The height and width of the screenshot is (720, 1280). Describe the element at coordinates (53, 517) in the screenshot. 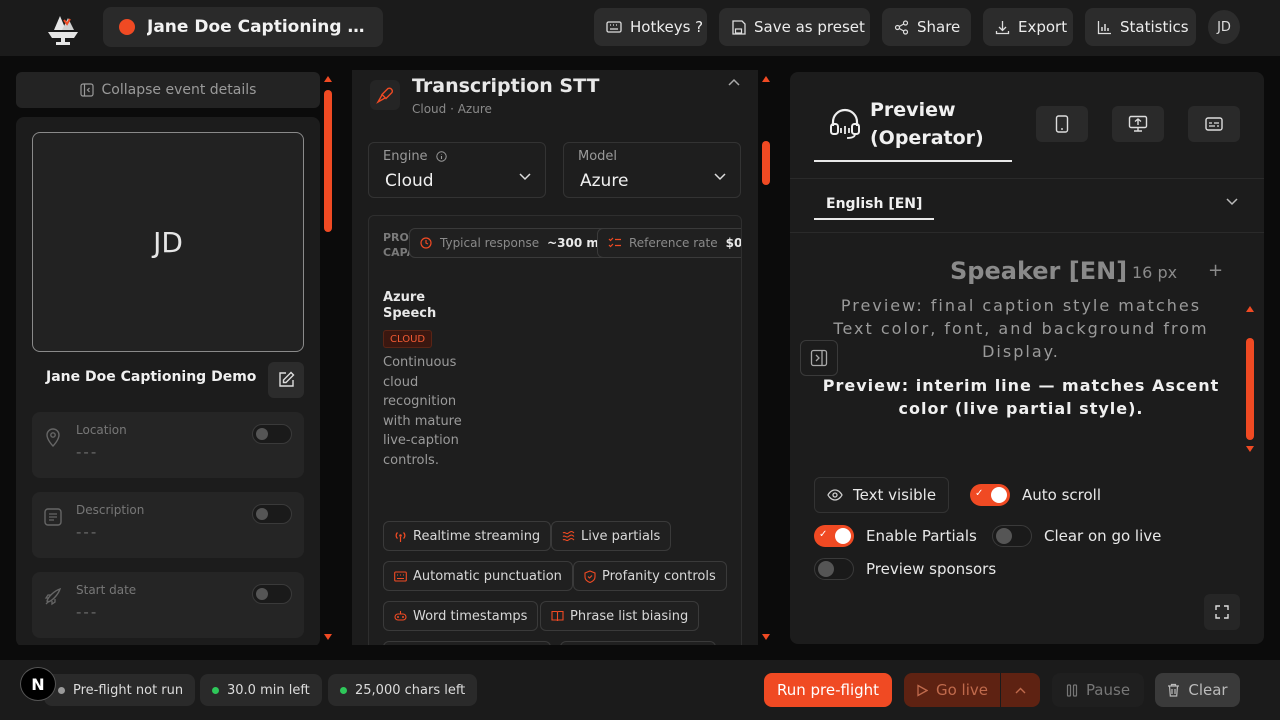

I see `document-icon` at that location.